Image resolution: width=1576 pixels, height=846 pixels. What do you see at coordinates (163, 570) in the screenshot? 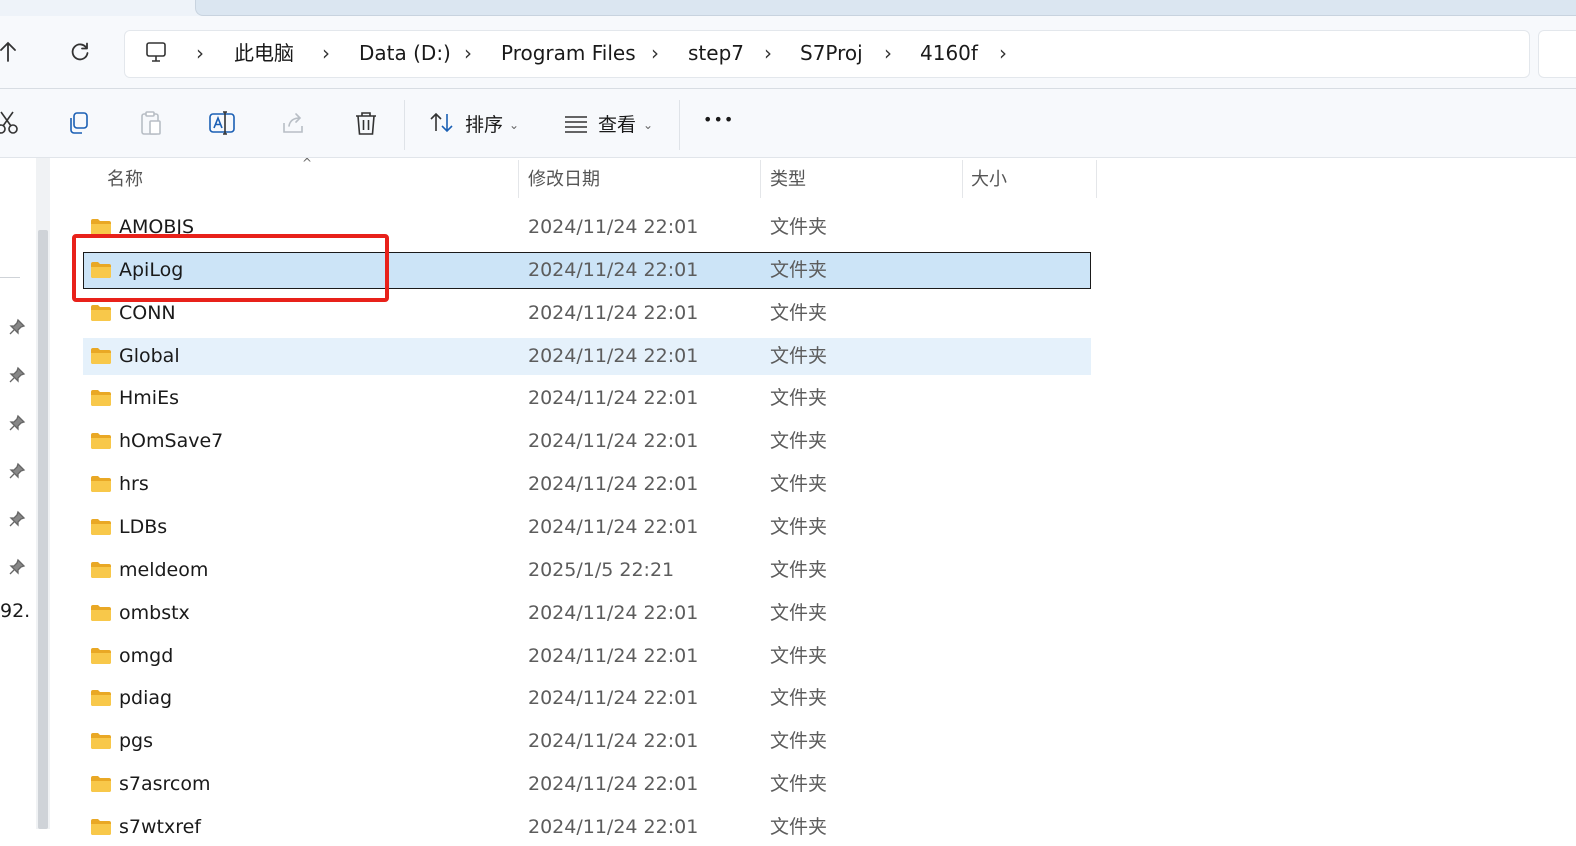
I see `file-name: meldeom` at bounding box center [163, 570].